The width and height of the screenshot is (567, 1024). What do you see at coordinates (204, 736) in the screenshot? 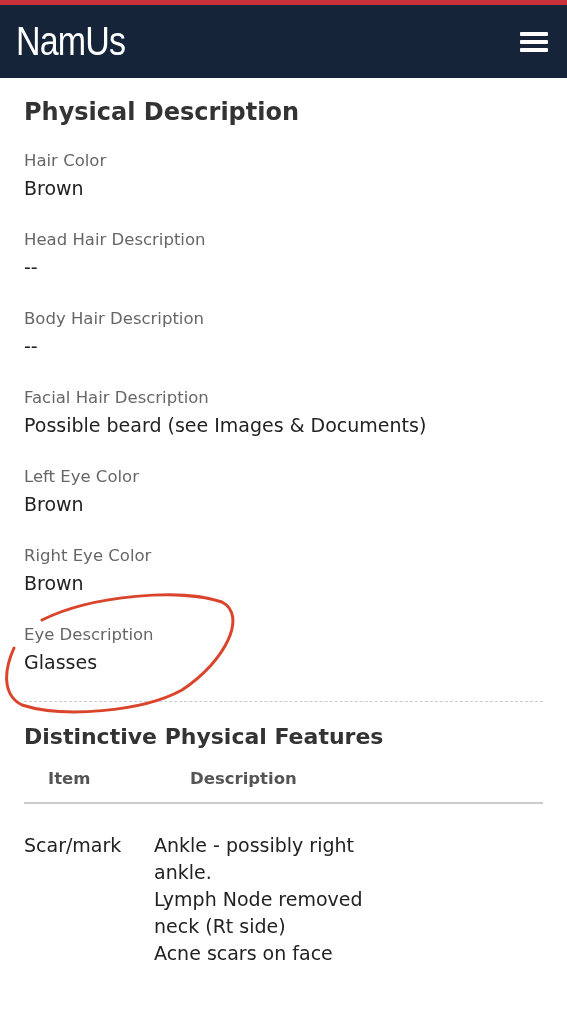
I see `section-title: Distinctive Physical Features` at bounding box center [204, 736].